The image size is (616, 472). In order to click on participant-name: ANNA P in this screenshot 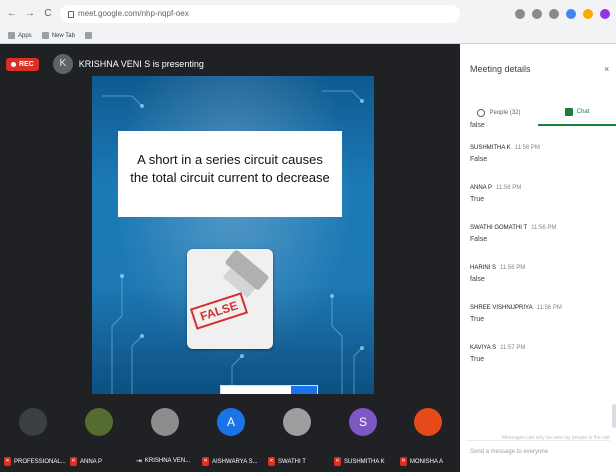, I will do `click(91, 461)`.